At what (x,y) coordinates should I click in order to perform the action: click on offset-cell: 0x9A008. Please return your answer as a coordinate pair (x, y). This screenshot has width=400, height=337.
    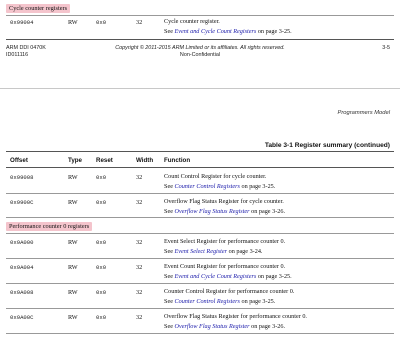
    Looking at the image, I should click on (22, 292).